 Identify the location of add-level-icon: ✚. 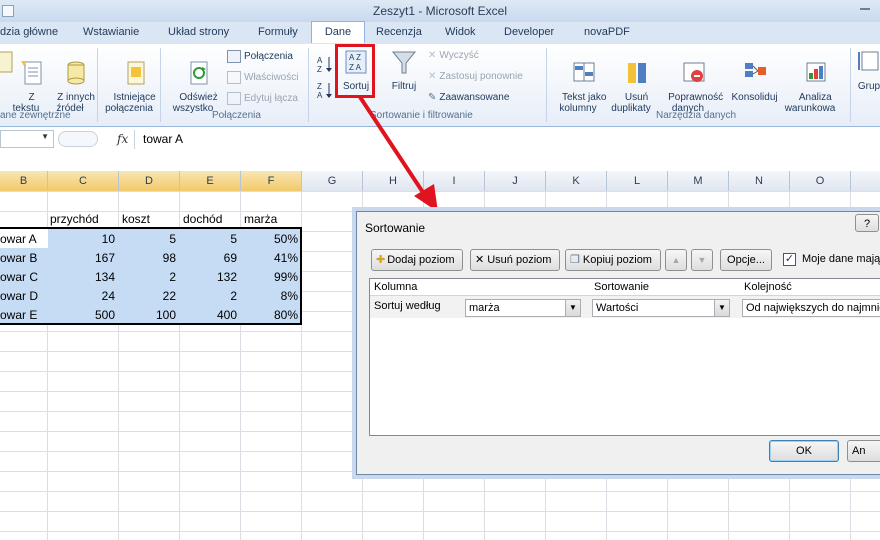
(381, 260).